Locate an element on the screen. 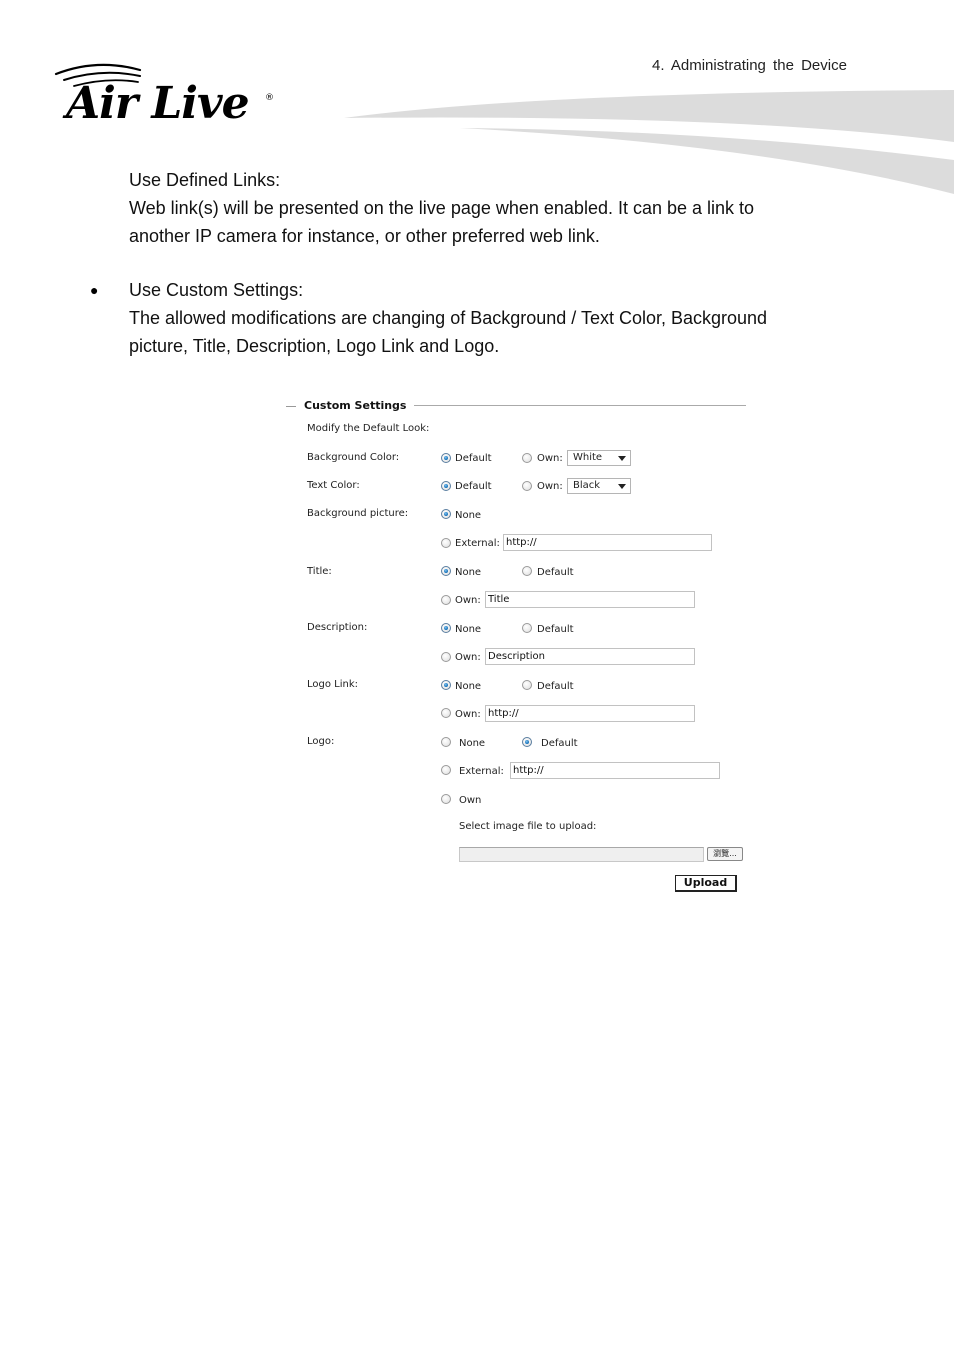 Image resolution: width=954 pixels, height=1350 pixels. text-color-default-radio is located at coordinates (446, 486).